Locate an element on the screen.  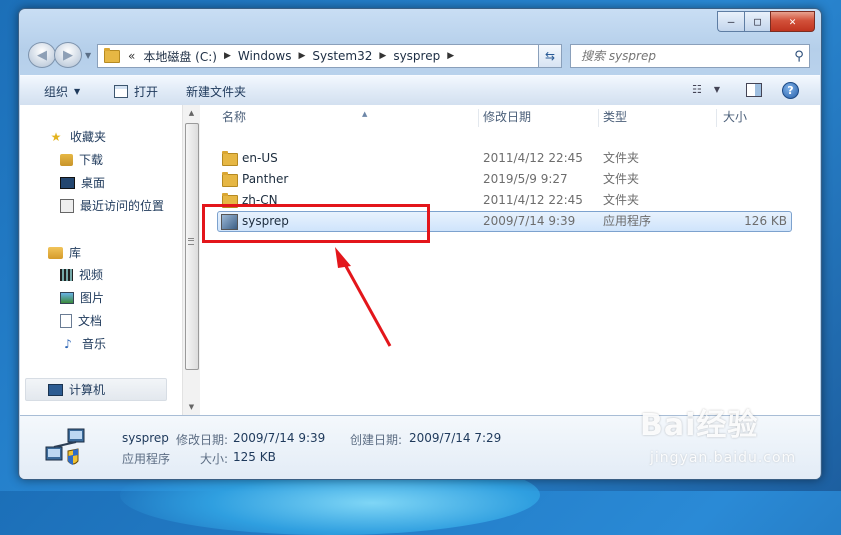
details-created-label: 创建日期: is located at coordinates (376, 440).